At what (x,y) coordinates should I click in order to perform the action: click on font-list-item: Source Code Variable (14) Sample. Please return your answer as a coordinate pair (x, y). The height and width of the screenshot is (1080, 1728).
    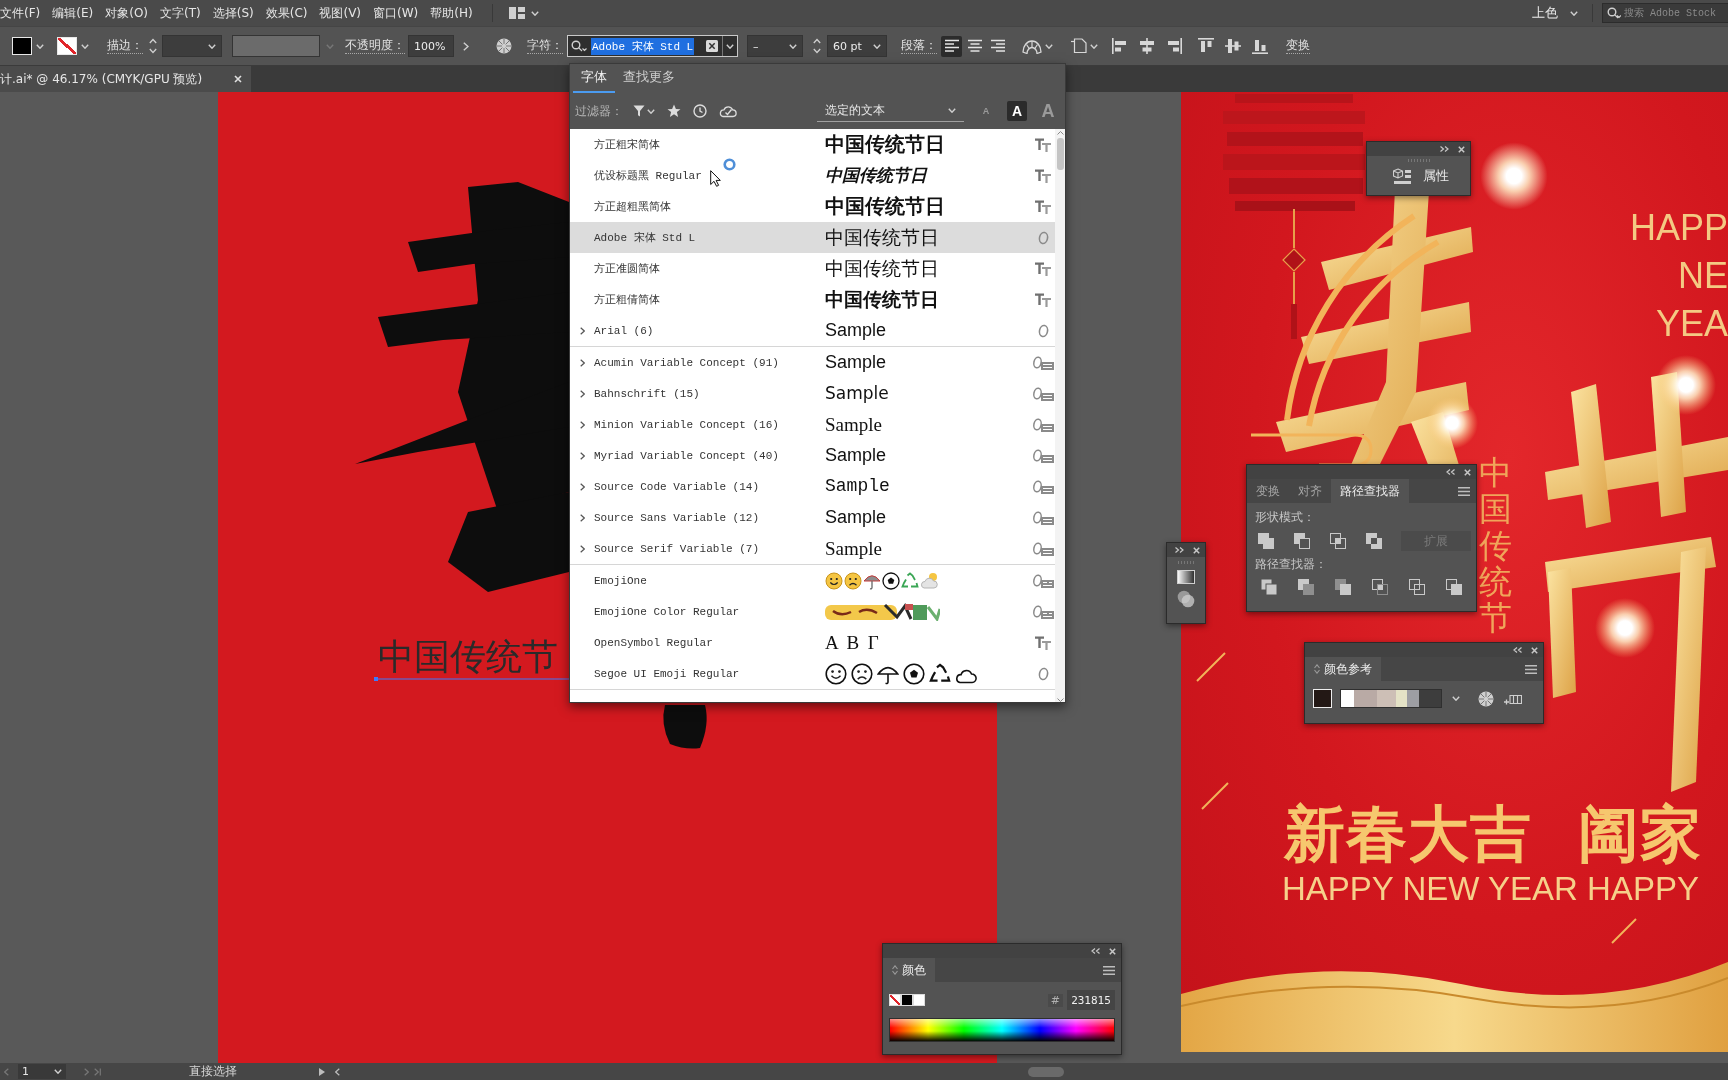
    Looking at the image, I should click on (812, 486).